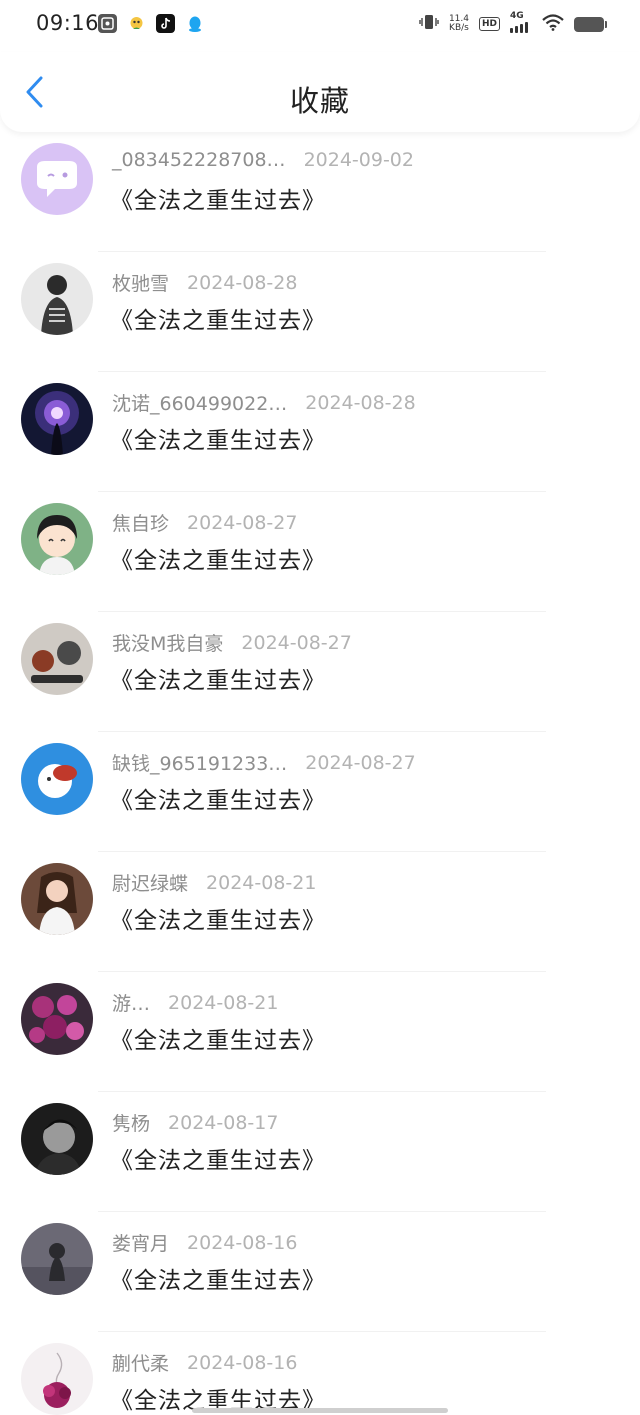  I want to click on item-meta: 游… 2024-08-21, so click(195, 1002).